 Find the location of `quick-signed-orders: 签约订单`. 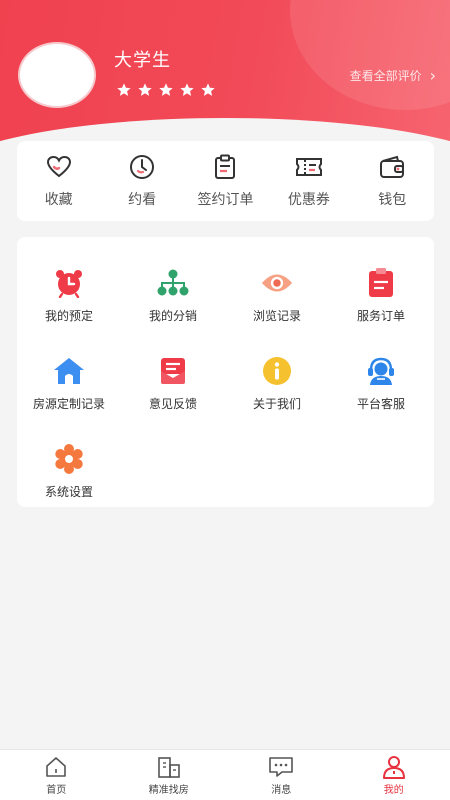

quick-signed-orders: 签约订单 is located at coordinates (225, 181).